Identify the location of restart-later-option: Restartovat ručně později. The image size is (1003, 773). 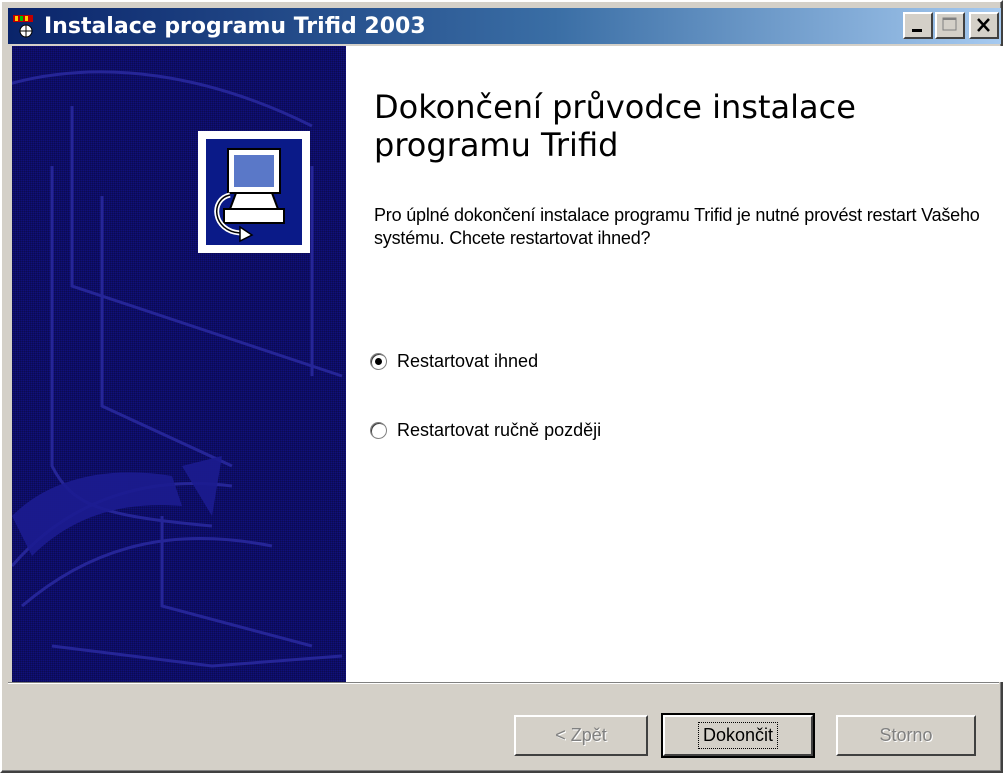
(485, 430).